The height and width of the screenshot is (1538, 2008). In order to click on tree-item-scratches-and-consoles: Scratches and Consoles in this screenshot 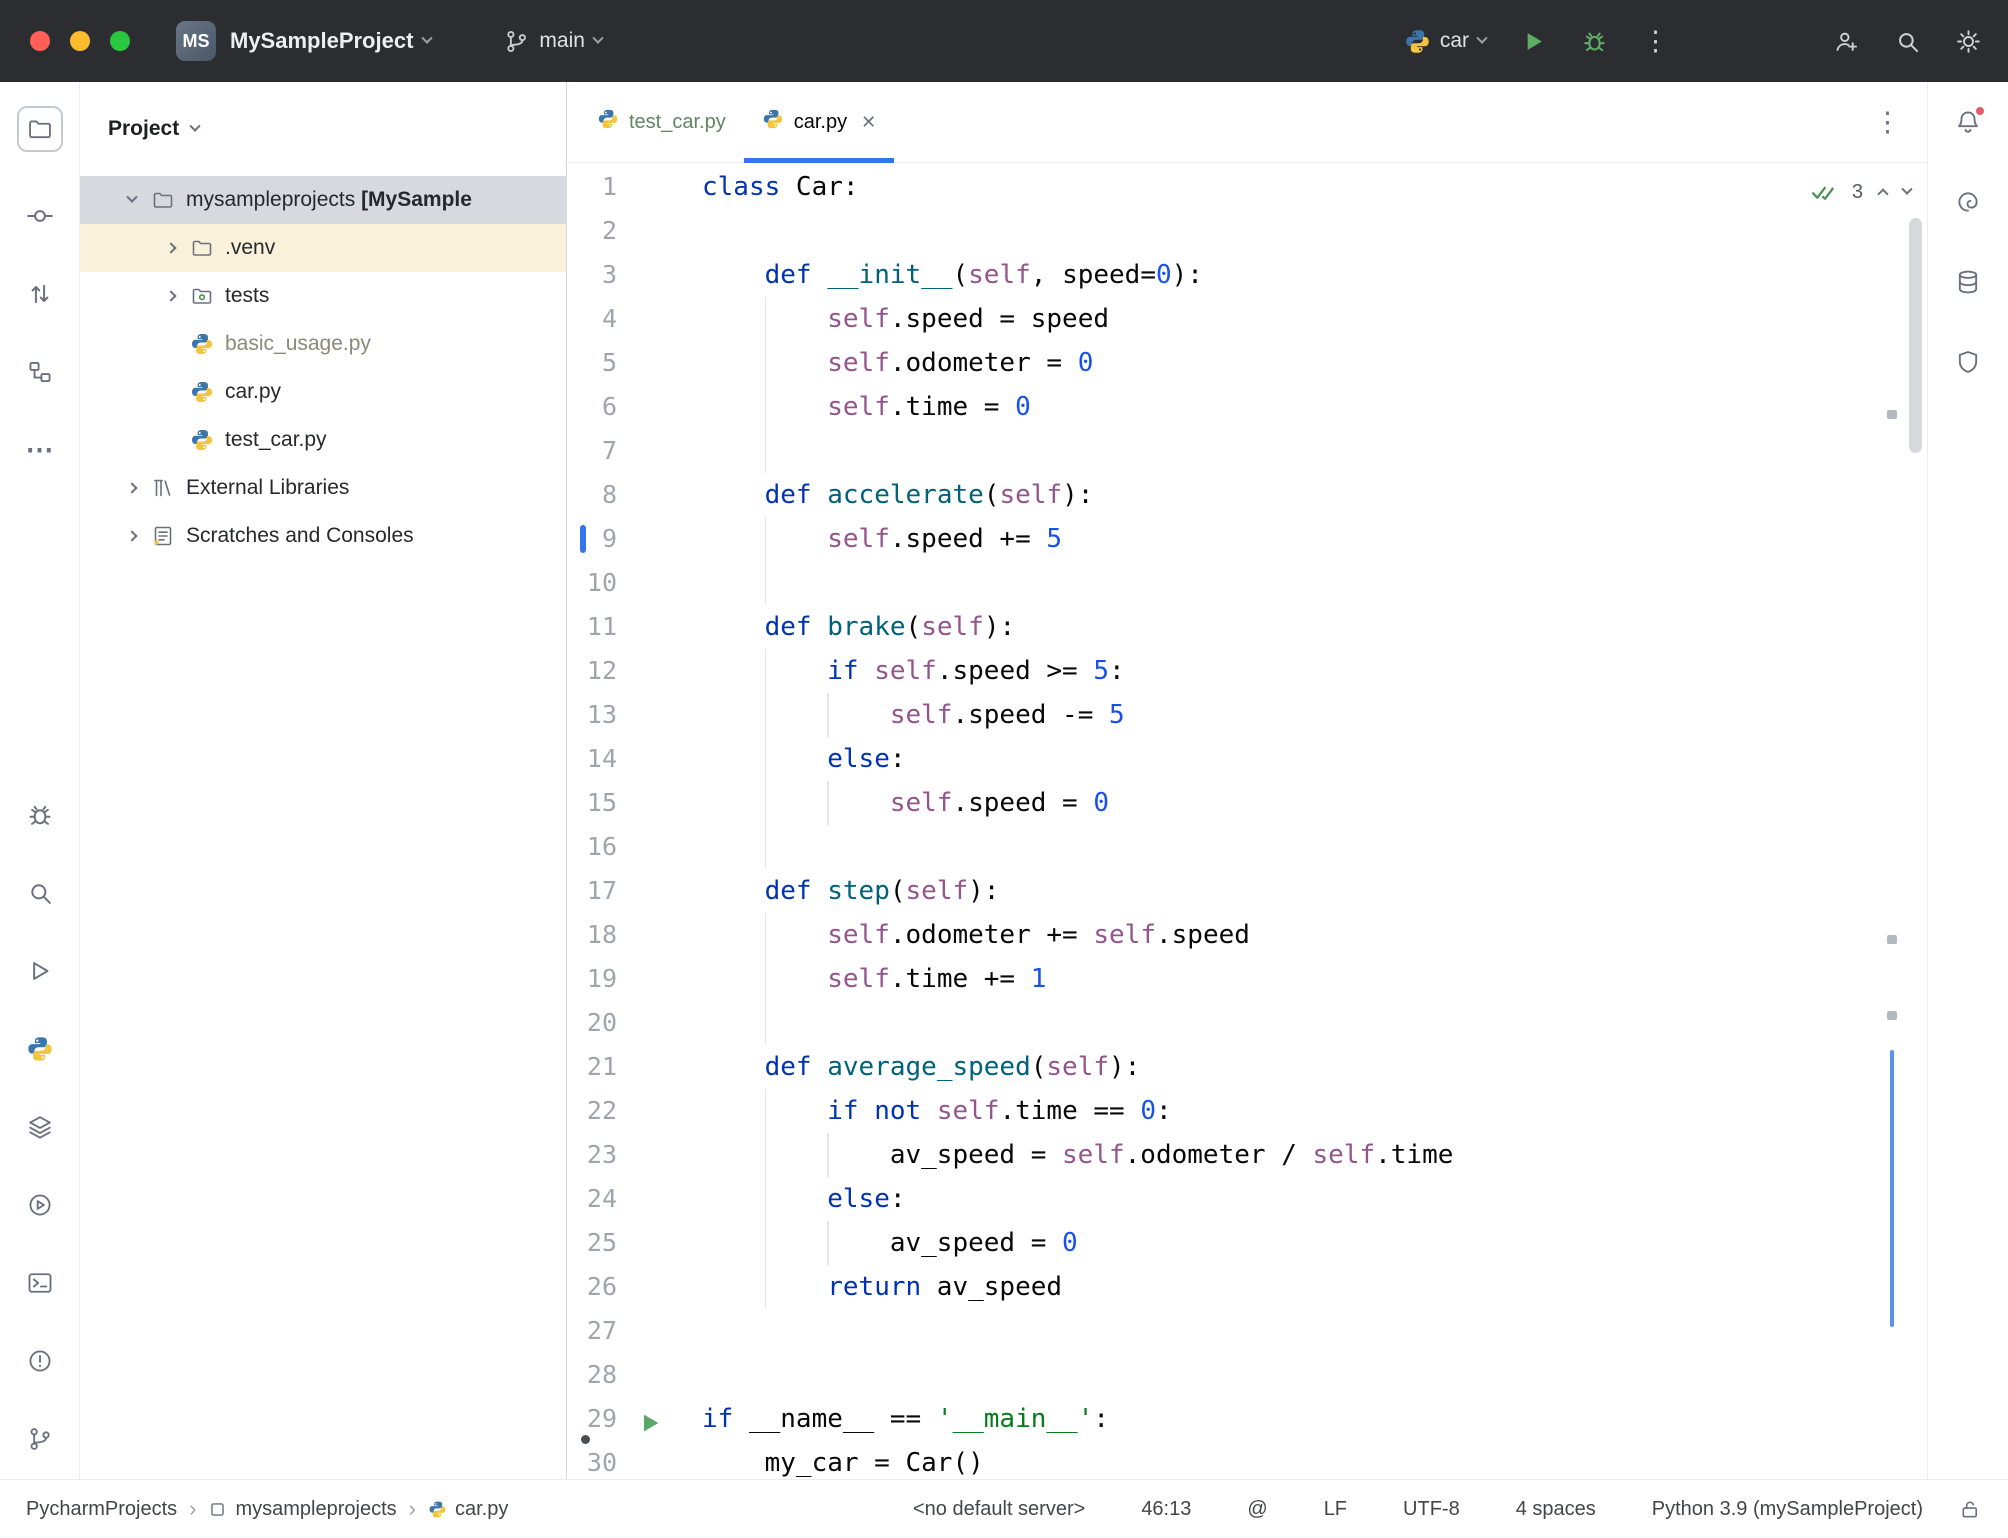, I will do `click(323, 536)`.